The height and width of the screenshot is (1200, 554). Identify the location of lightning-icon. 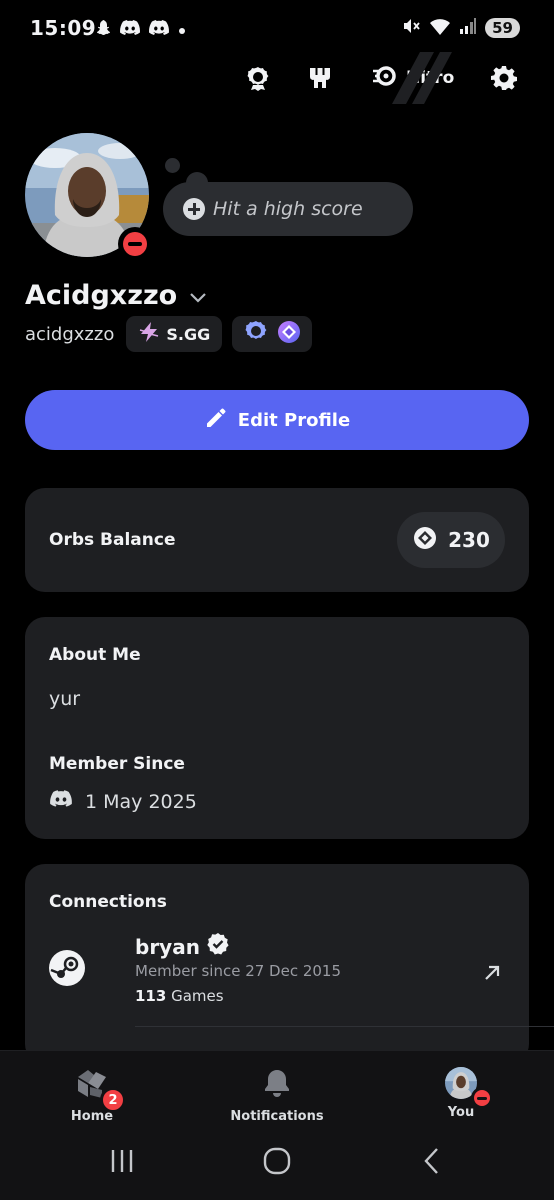
(149, 334).